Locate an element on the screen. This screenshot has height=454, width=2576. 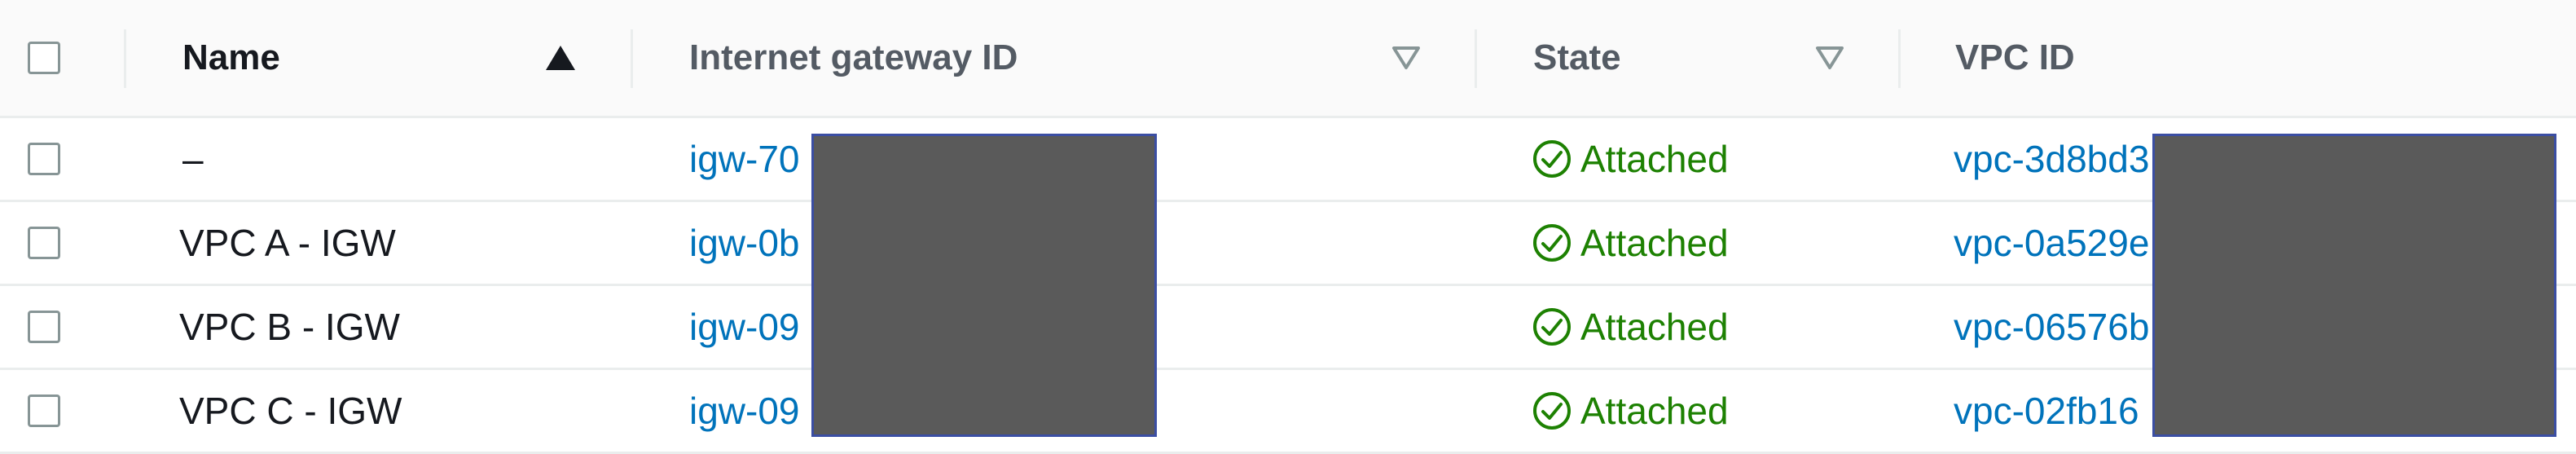
vpc-id-link: vpc-3d8bd3 is located at coordinates (2051, 159).